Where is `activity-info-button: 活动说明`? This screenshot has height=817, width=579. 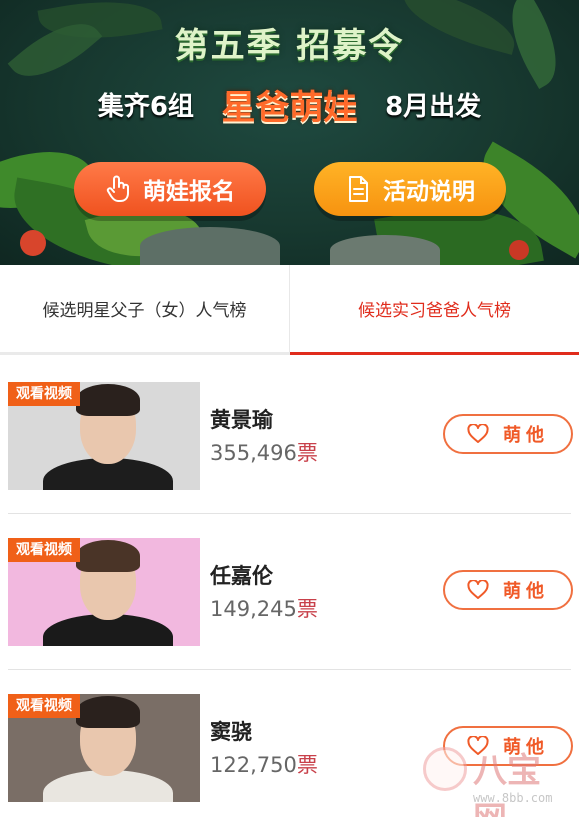
activity-info-button: 活动说明 is located at coordinates (410, 189).